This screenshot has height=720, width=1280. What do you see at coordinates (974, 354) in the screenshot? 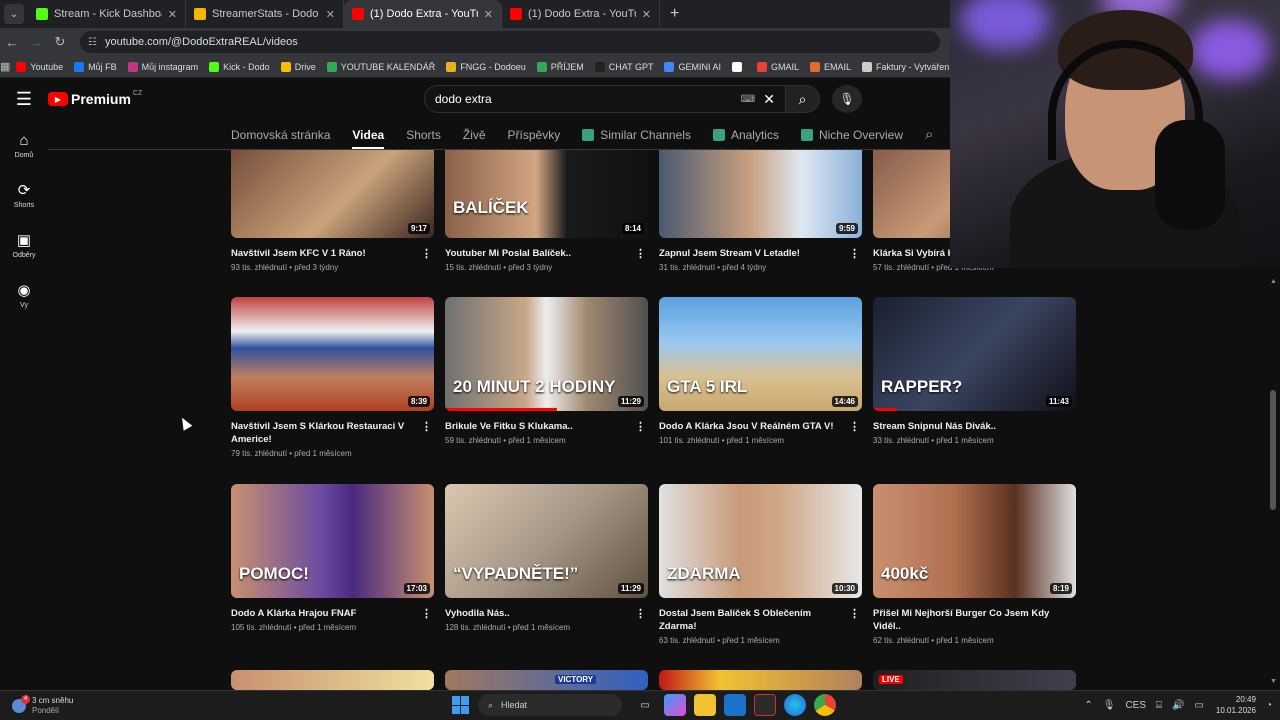
I see `video-thumbnail: RAPPER? 11:43` at bounding box center [974, 354].